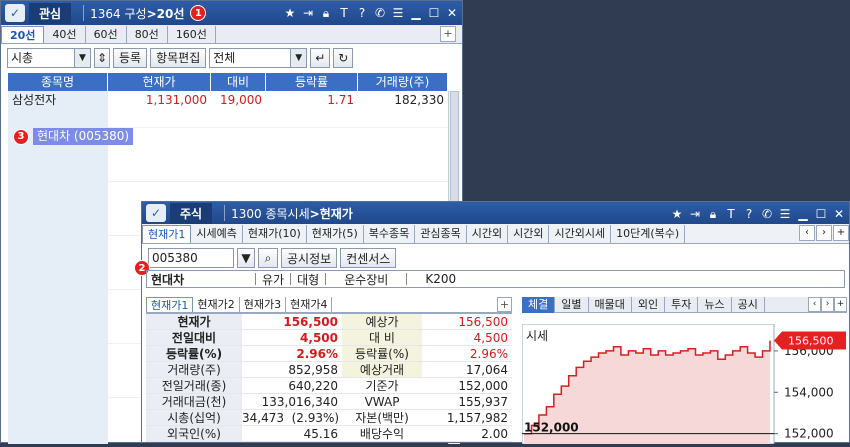 The width and height of the screenshot is (850, 447). I want to click on tab-forecast: 시세예측, so click(217, 234).